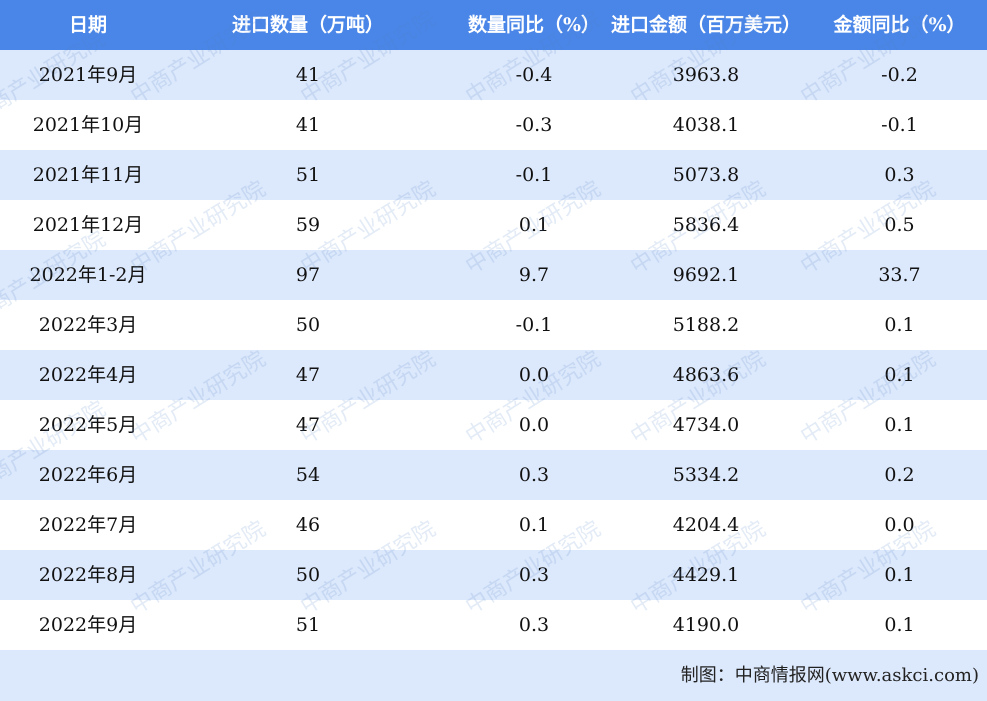  Describe the element at coordinates (706, 125) in the screenshot. I see `cell-import-value: 4038.1` at that location.